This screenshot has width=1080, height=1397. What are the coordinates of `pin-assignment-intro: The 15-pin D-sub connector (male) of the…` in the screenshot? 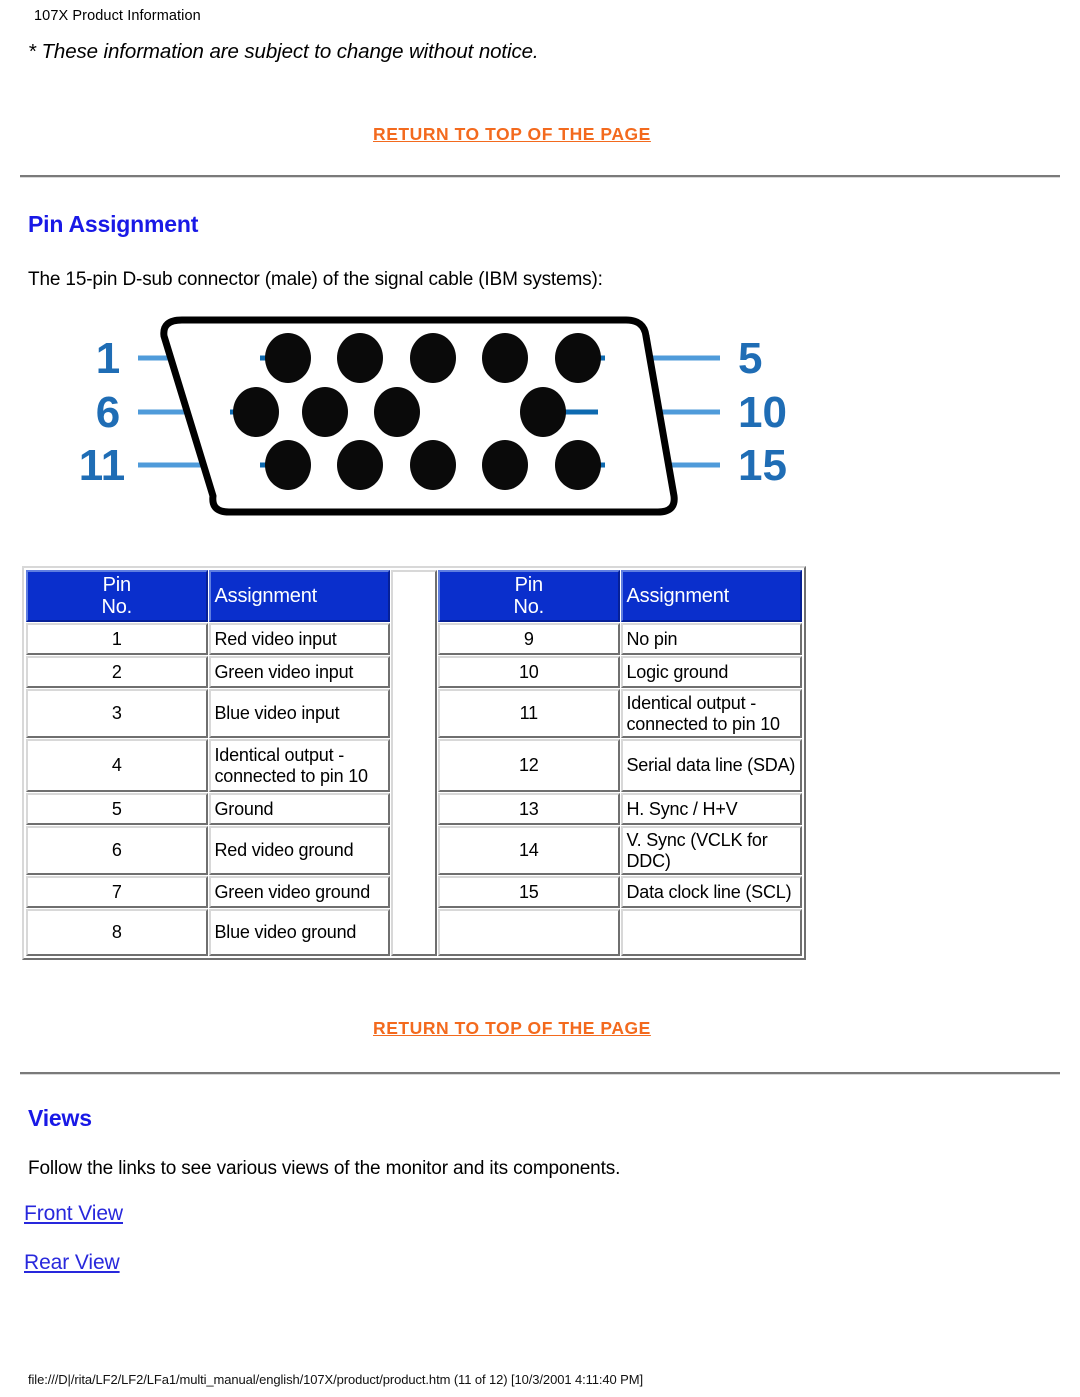 It's located at (315, 279).